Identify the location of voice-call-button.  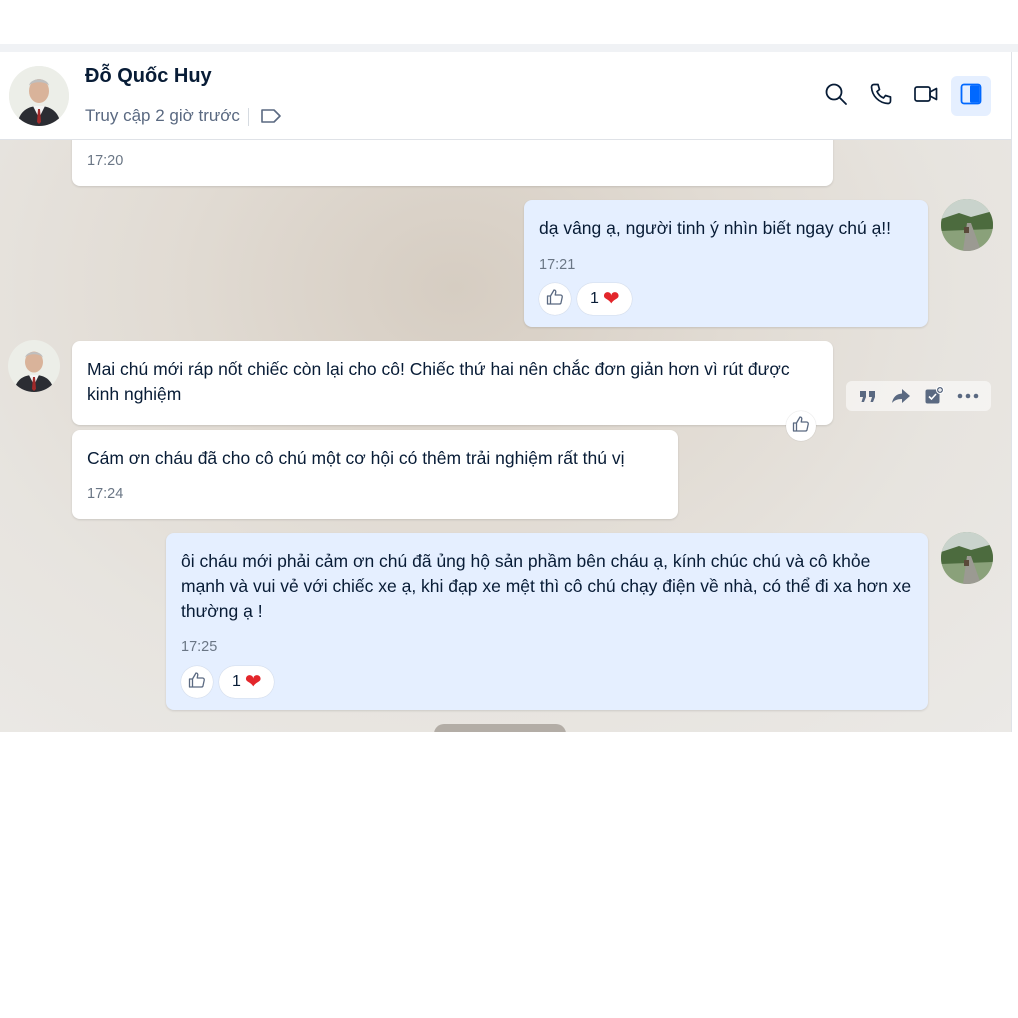
(881, 96).